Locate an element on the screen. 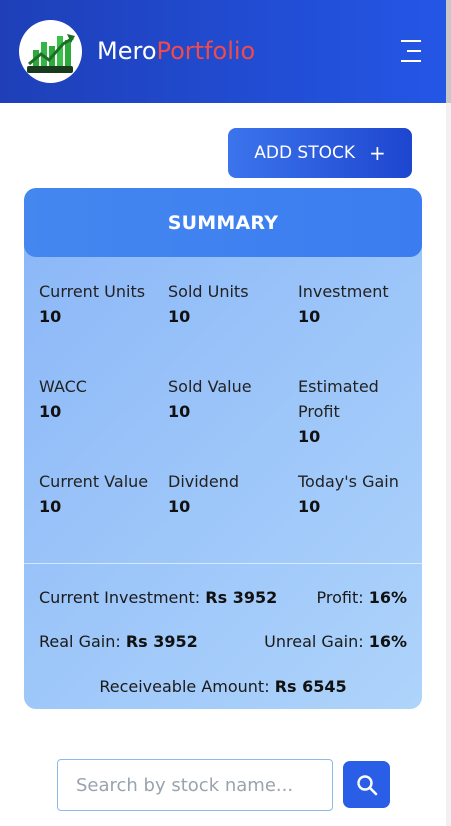 The height and width of the screenshot is (826, 451). search-button is located at coordinates (366, 784).